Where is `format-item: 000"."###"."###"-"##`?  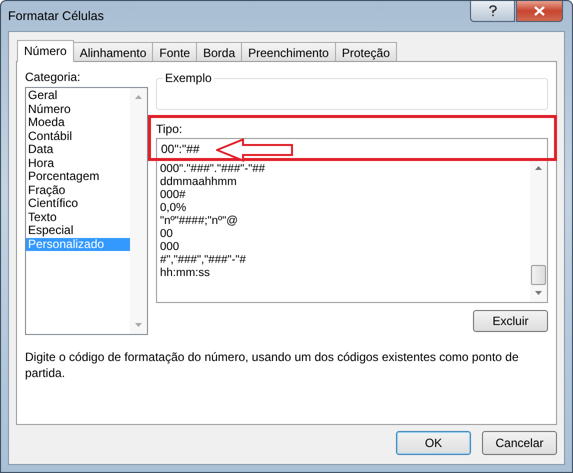 format-item: 000"."###"."###"-"## is located at coordinates (343, 169).